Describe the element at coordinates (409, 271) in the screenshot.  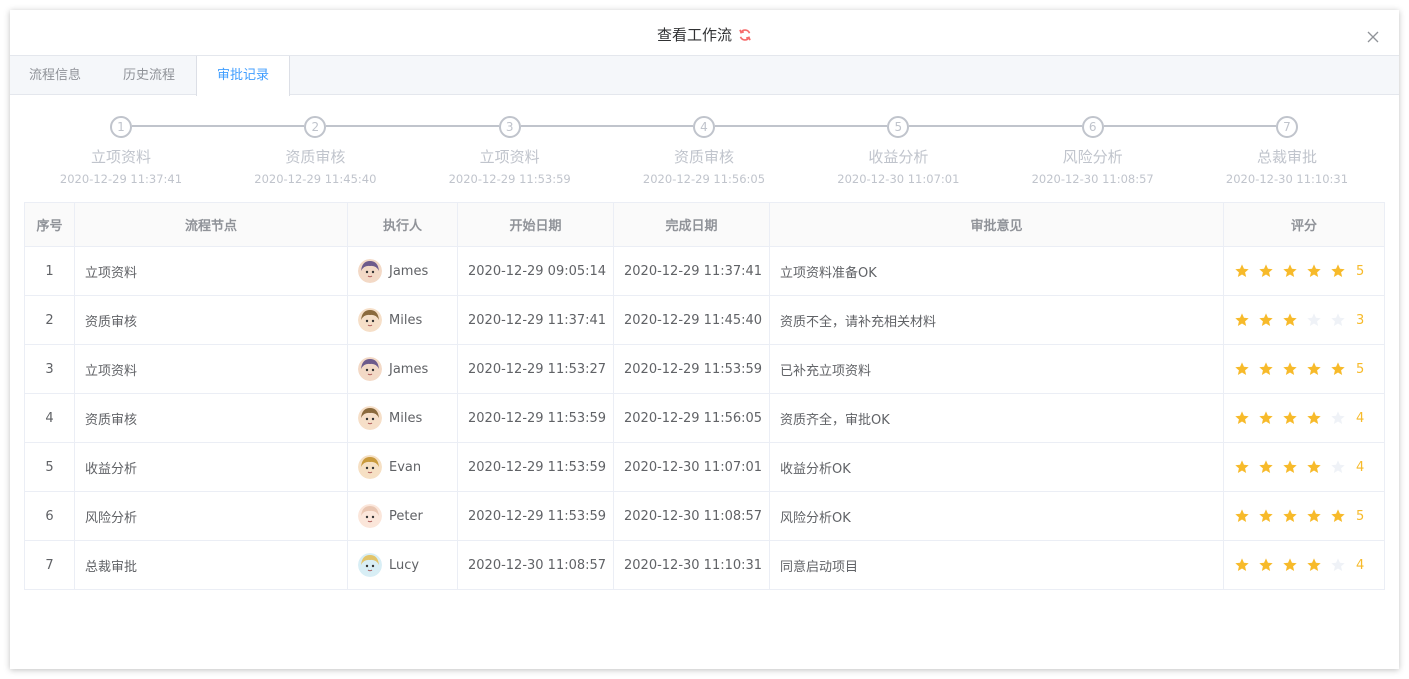
I see `executor-name: James` at that location.